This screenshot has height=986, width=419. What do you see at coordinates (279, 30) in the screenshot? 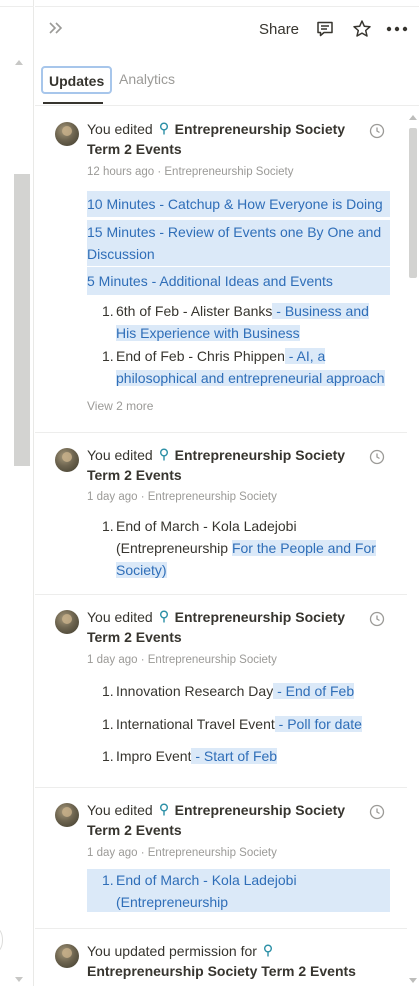
I see `share-button: Share` at bounding box center [279, 30].